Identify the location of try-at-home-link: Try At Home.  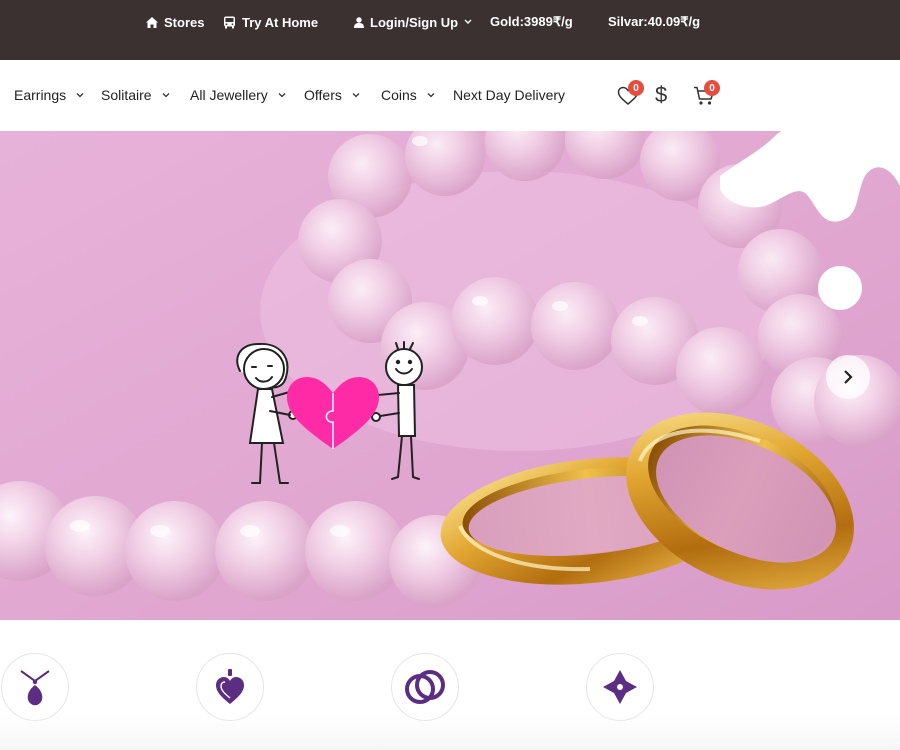
(270, 22).